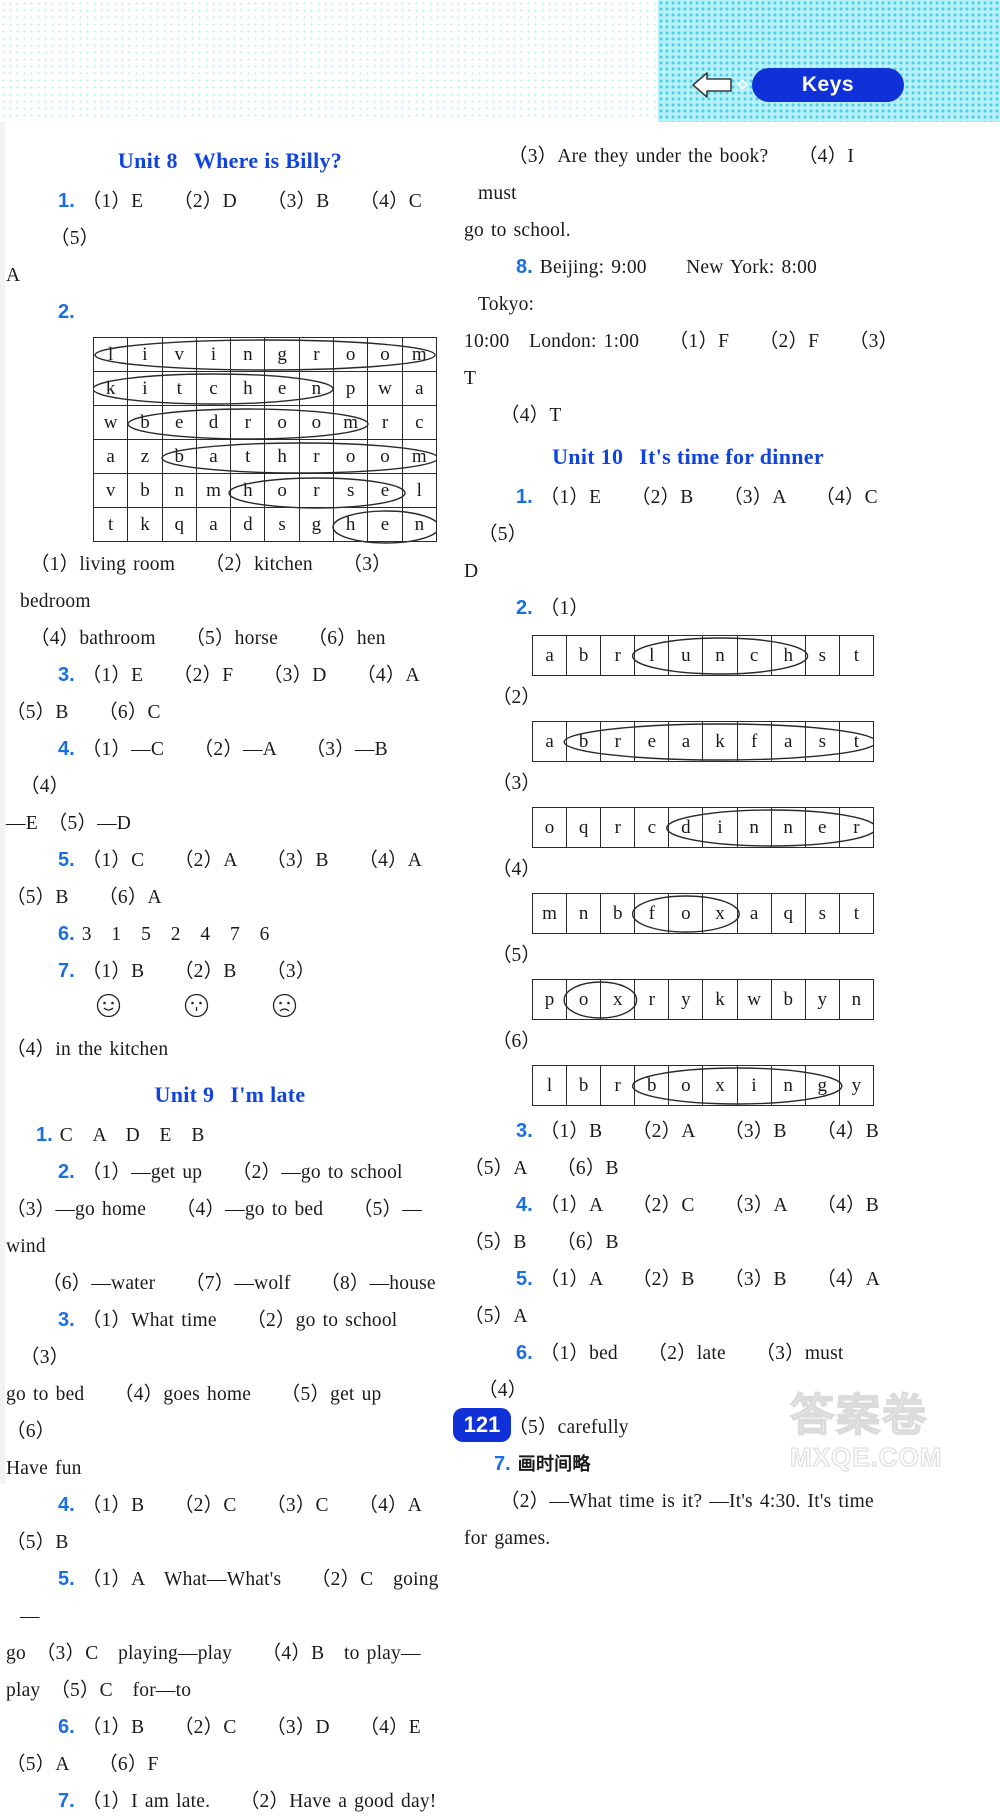  Describe the element at coordinates (500, 61) in the screenshot. I see `decorative-header-band: Keys` at that location.